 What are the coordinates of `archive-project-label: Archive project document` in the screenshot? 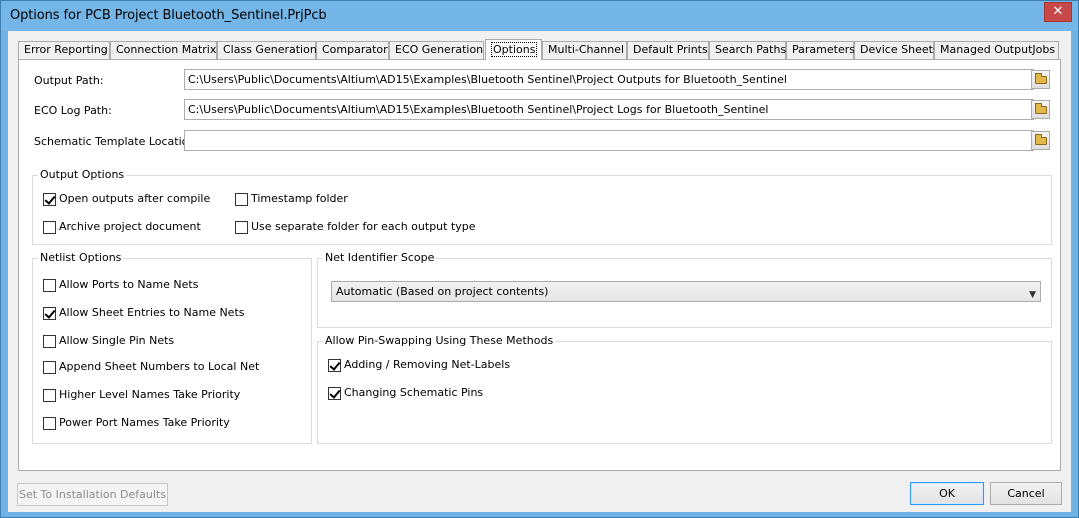 It's located at (130, 226).